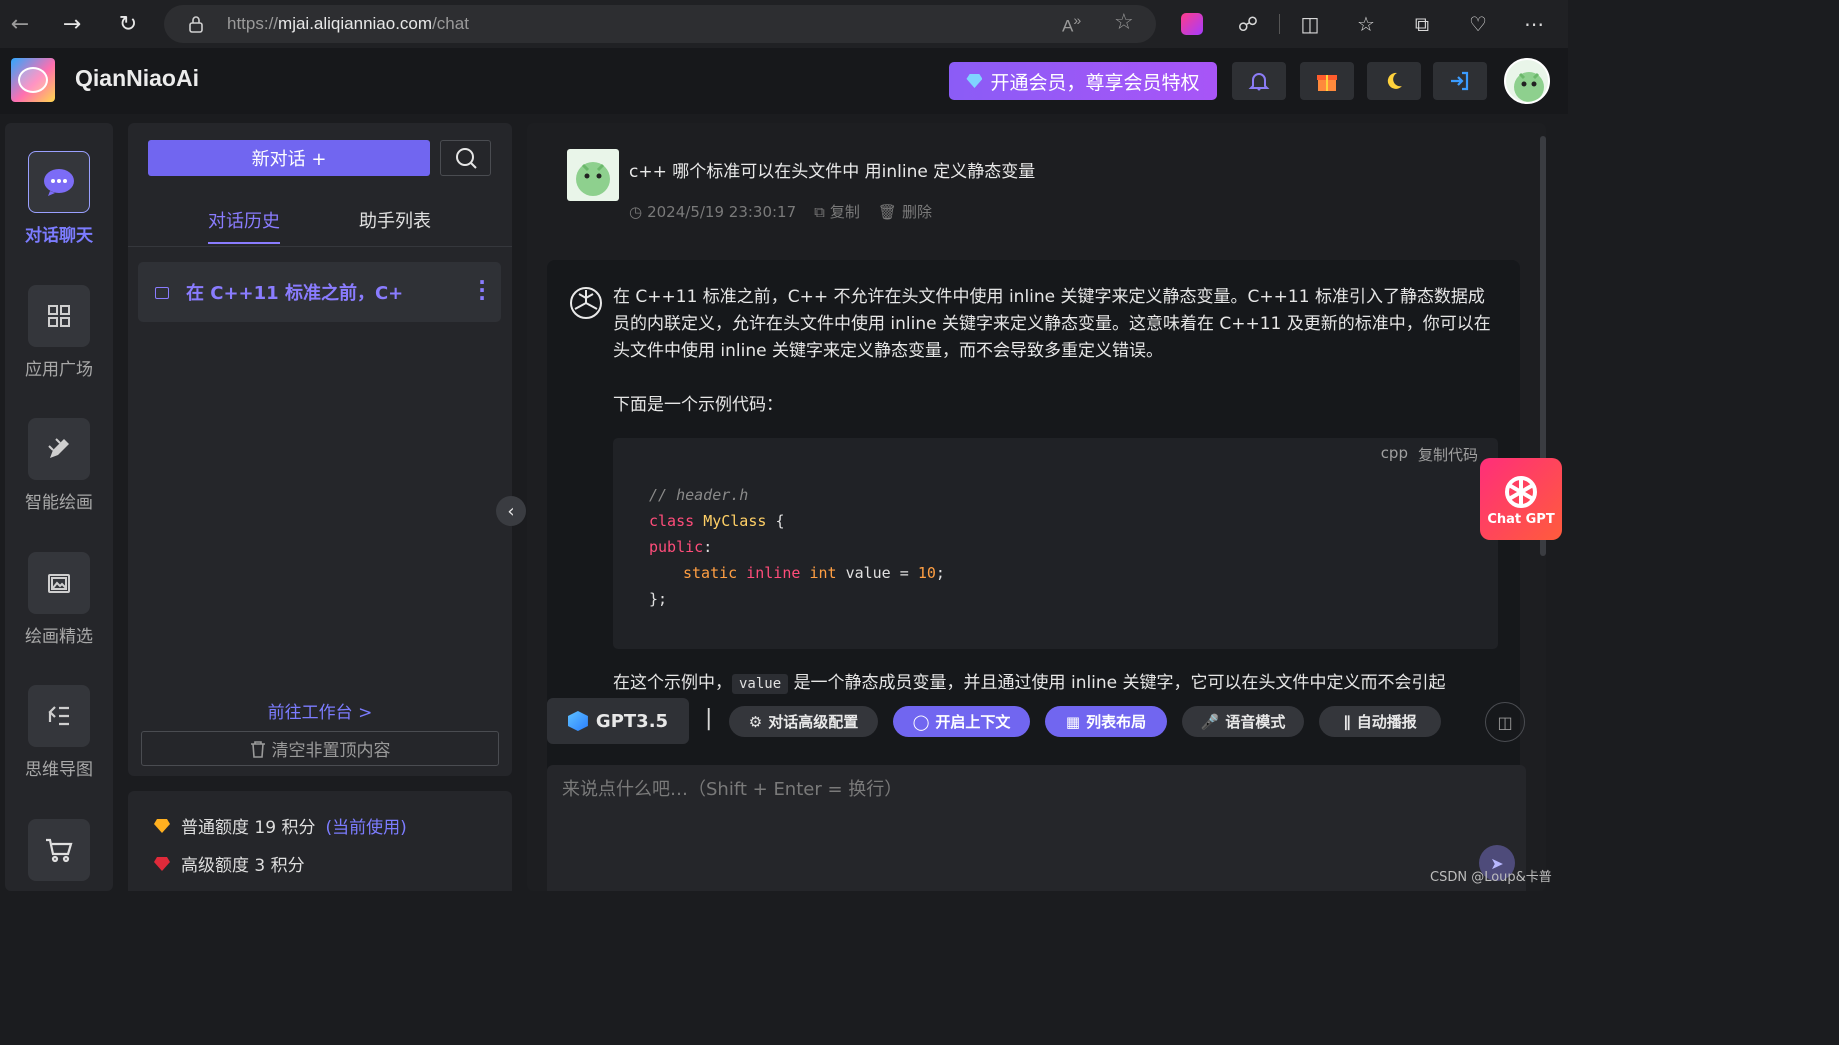  I want to click on rail-item-chat: 对话聊天, so click(59, 198).